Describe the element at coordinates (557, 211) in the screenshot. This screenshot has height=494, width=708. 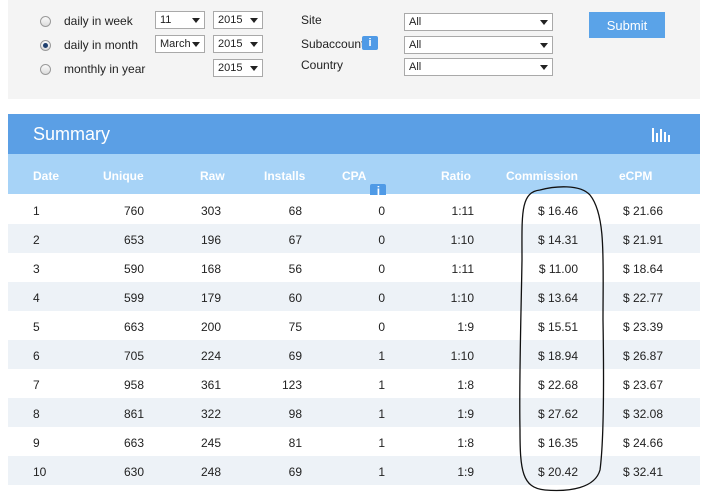
I see `cell-commission: $ 16.46` at that location.